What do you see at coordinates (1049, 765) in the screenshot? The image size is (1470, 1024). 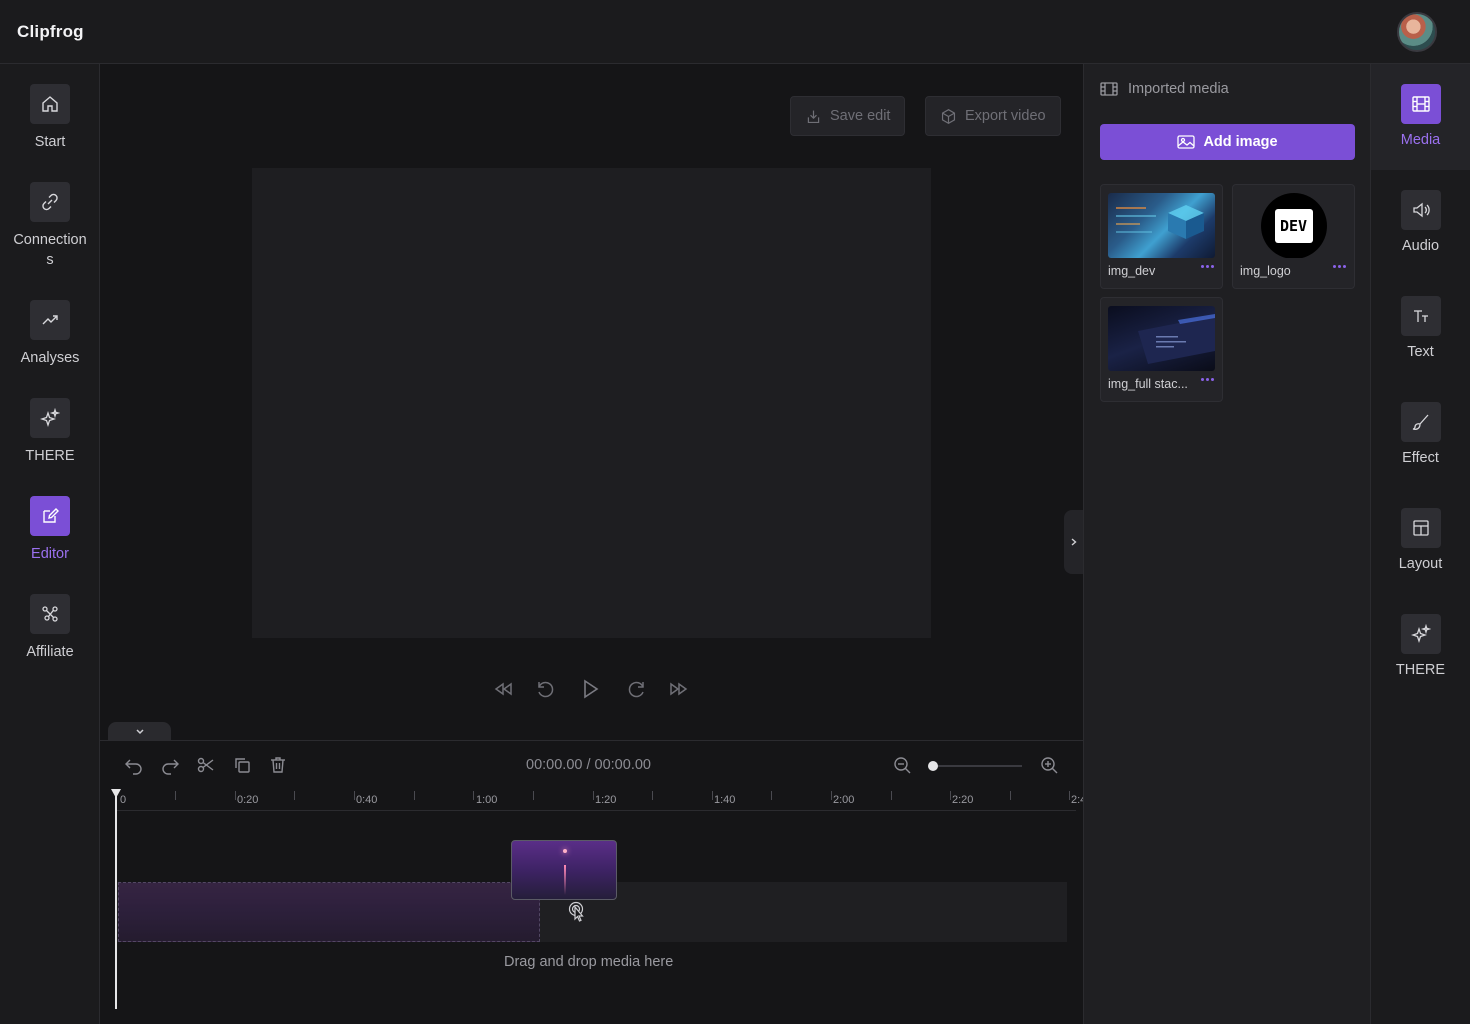 I see `zoom-in-icon` at bounding box center [1049, 765].